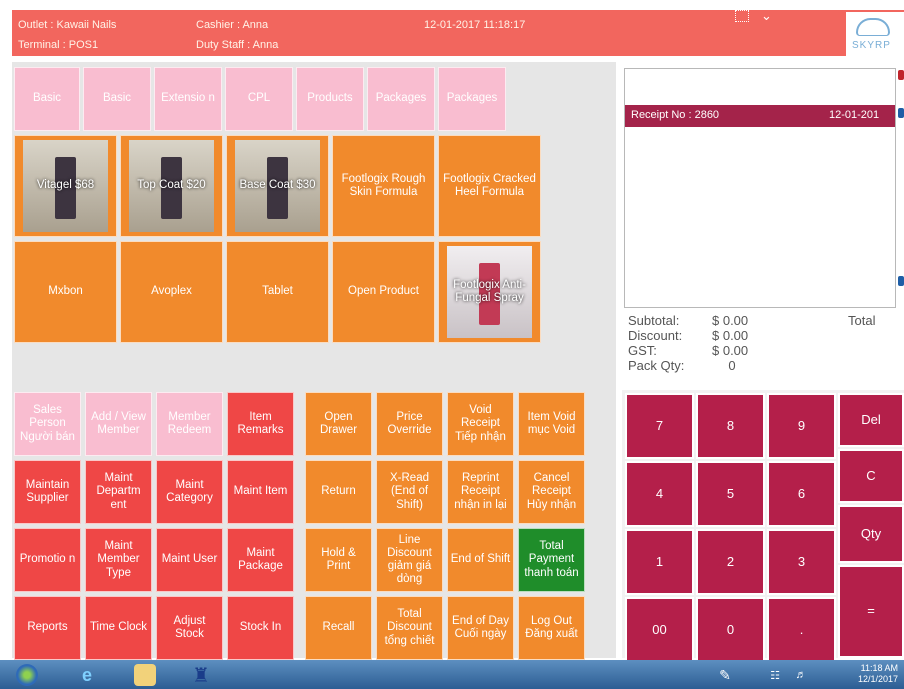 The width and height of the screenshot is (904, 689). Describe the element at coordinates (801, 562) in the screenshot. I see `keypad-key-3: 3` at that location.